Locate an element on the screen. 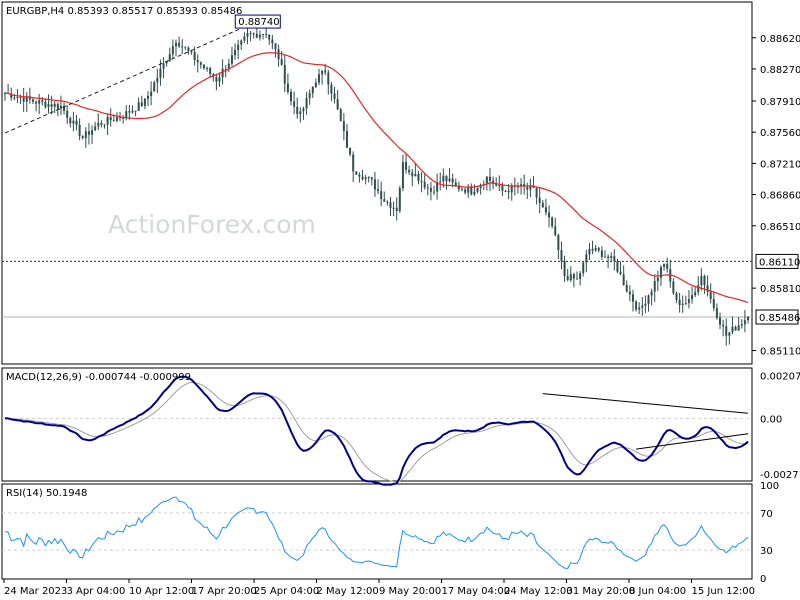 This screenshot has height=600, width=800. price-tick-label: 0.87560 is located at coordinates (780, 133).